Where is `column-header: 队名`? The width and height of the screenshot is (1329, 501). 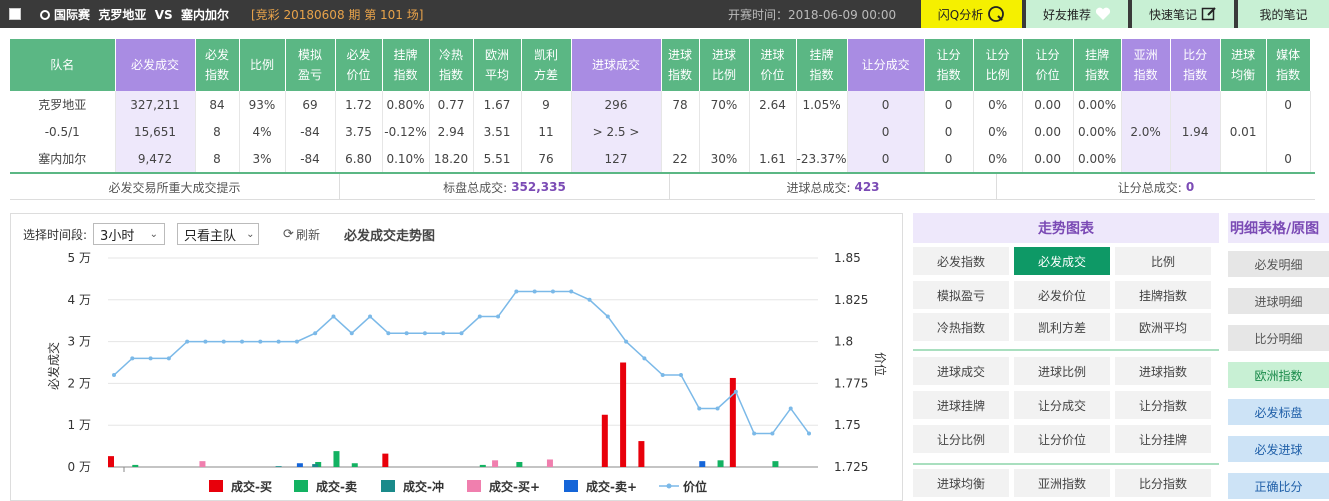 column-header: 队名 is located at coordinates (63, 65).